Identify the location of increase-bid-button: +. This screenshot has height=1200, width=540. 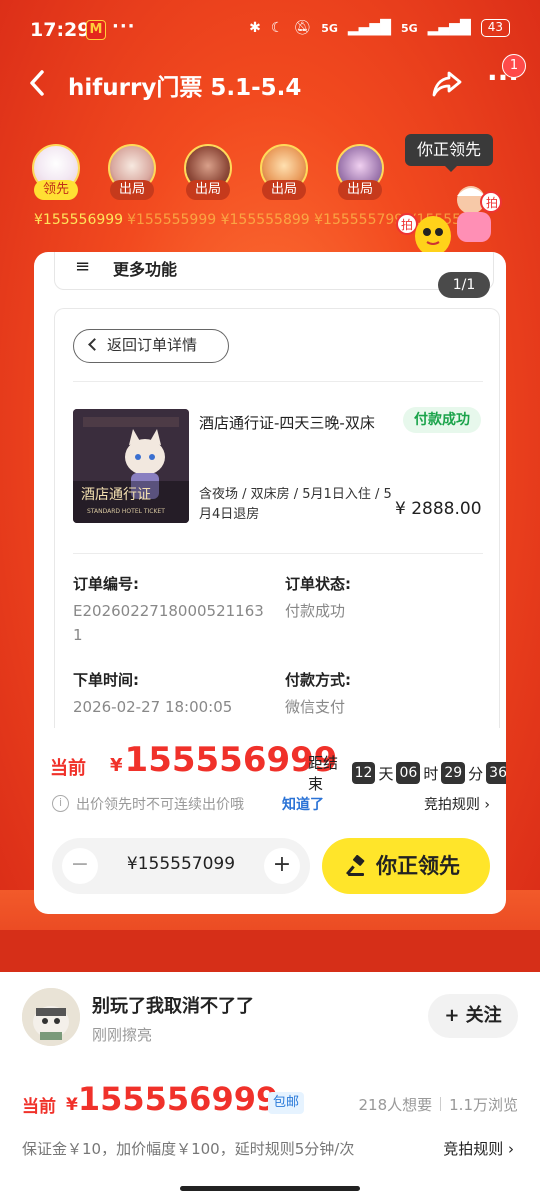
(282, 866).